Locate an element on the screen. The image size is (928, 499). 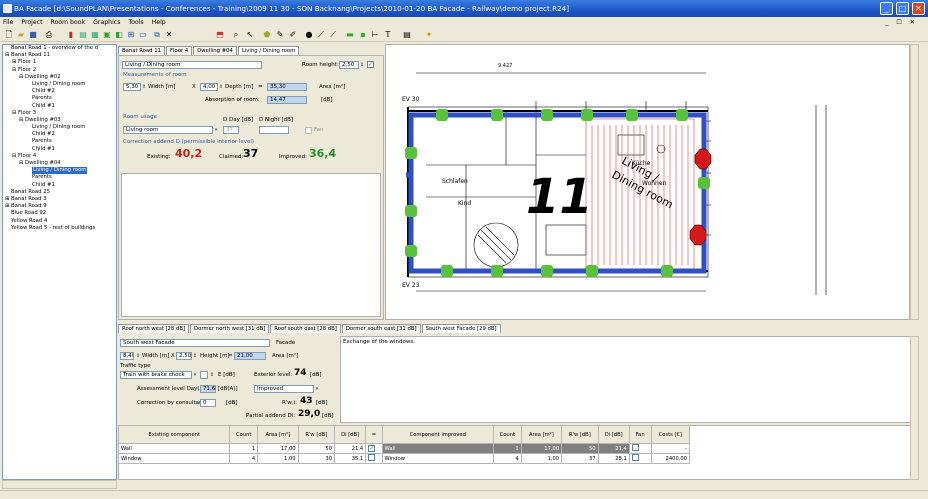
menu-project: Project is located at coordinates (31, 22).